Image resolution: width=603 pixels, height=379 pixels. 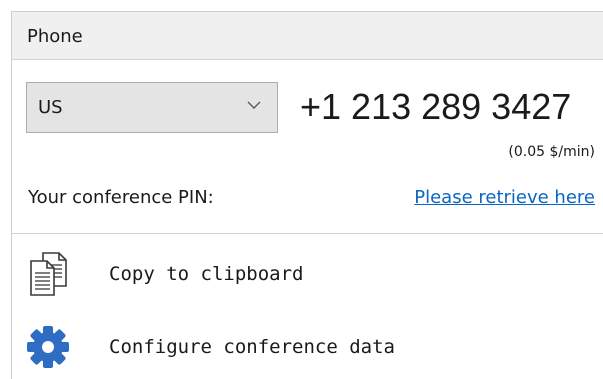 What do you see at coordinates (436, 106) in the screenshot?
I see `dial-in-number: +1 213 289 3427` at bounding box center [436, 106].